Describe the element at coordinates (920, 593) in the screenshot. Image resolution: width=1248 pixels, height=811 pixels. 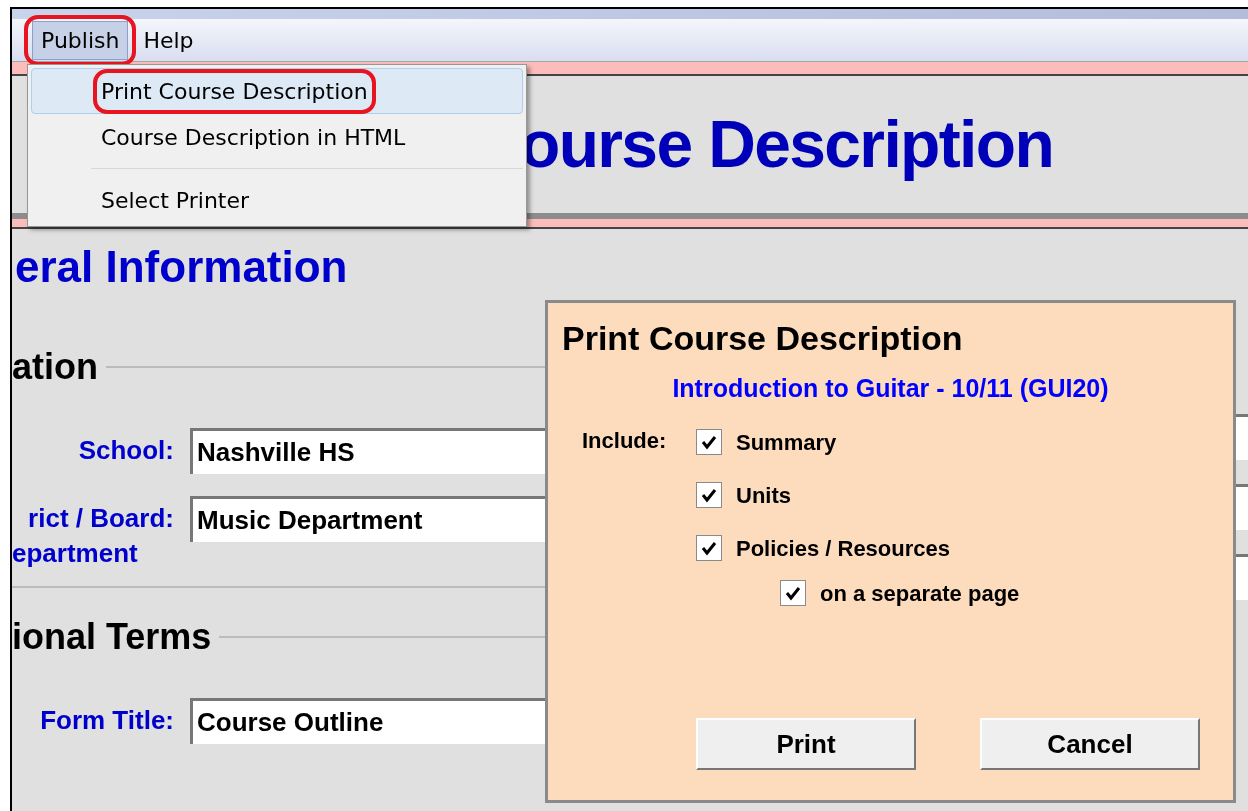
I see `option-label: on a separate page` at that location.